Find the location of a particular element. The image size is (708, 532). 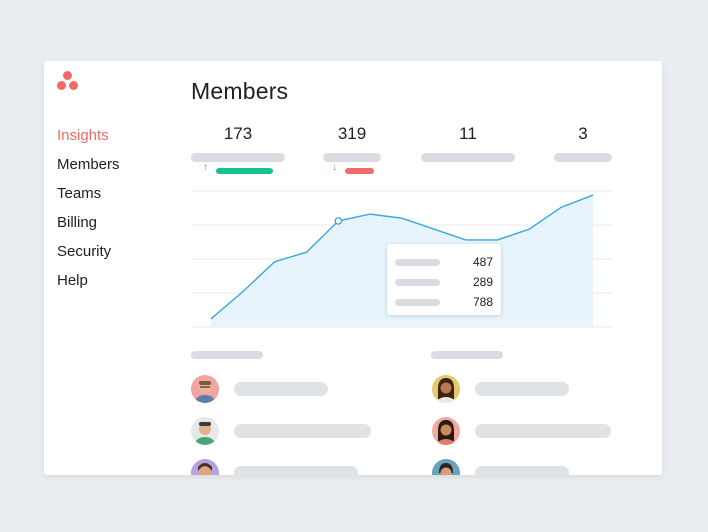

tooltip-value: 289 is located at coordinates (482, 282).